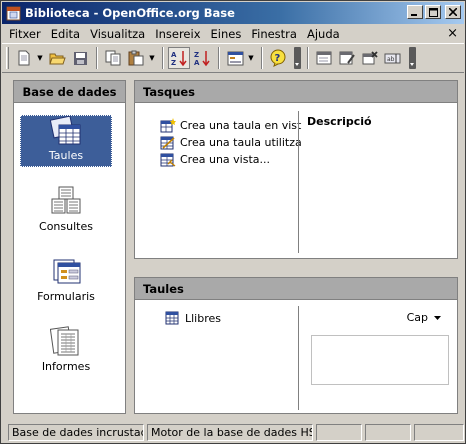 The height and width of the screenshot is (444, 466). Describe the element at coordinates (130, 13) in the screenshot. I see `window-title: Biblioteca - OpenOffice.org Base` at that location.